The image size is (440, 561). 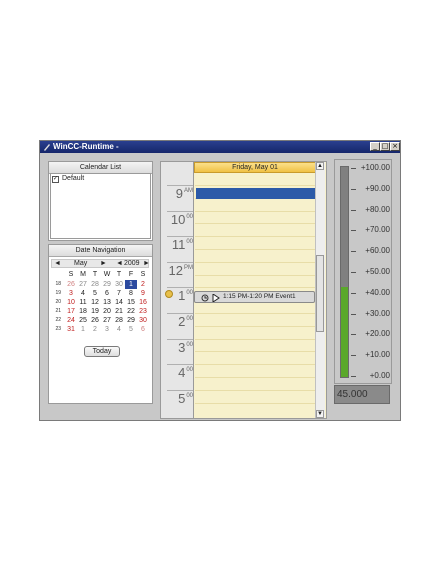 I want to click on scale-label: +10.00, so click(x=377, y=355).